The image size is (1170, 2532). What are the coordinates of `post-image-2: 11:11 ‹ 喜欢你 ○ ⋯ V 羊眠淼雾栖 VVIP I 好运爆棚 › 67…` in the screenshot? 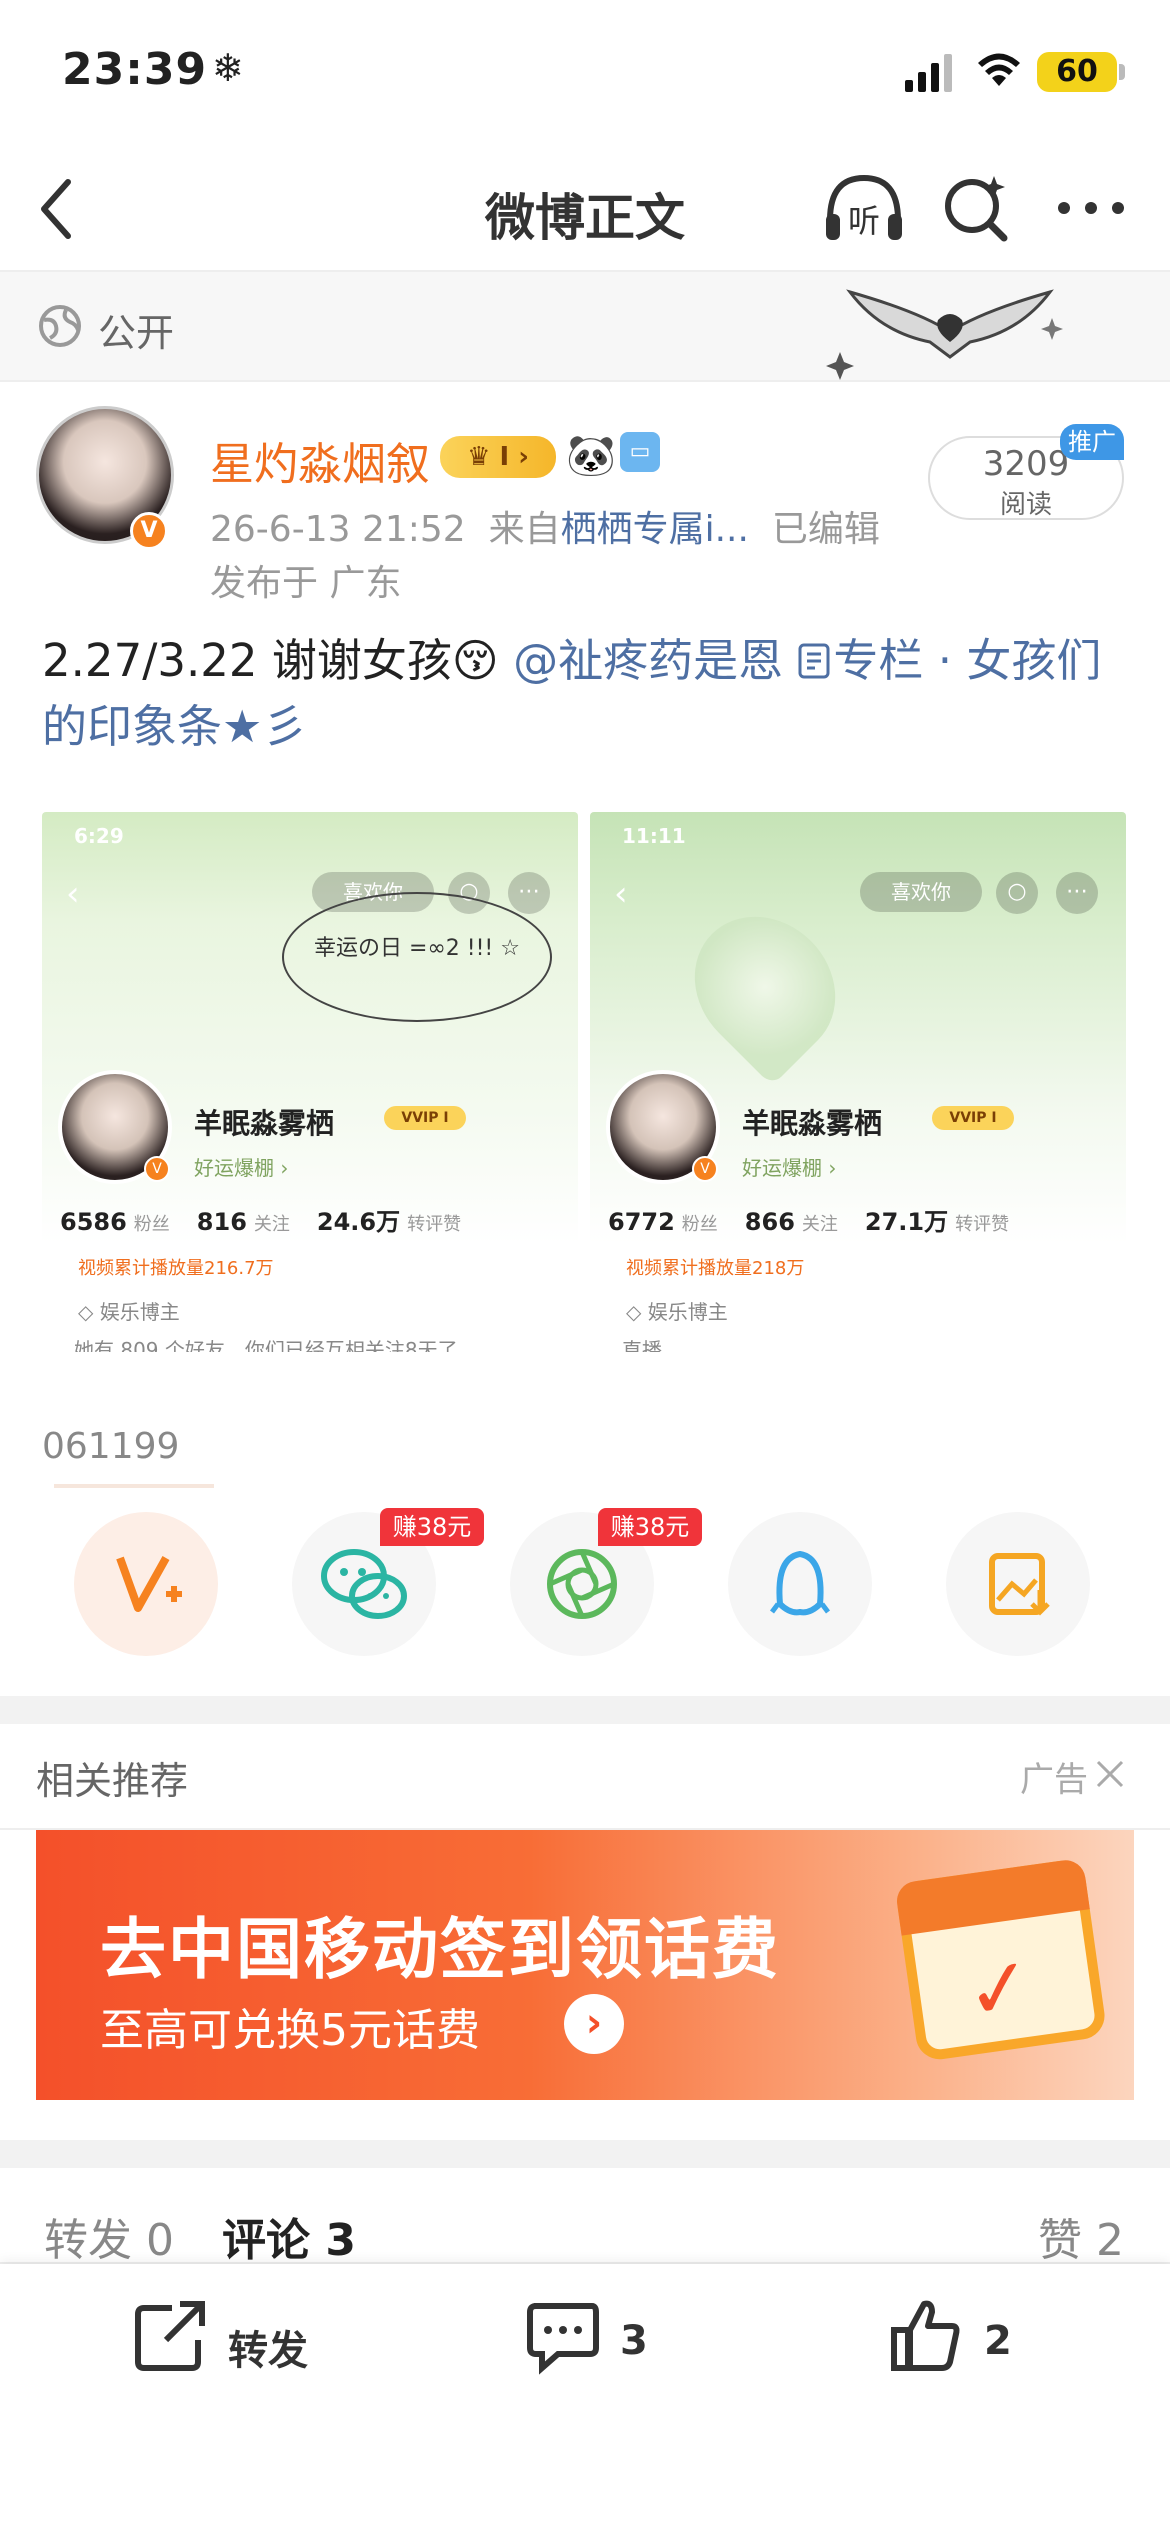 It's located at (858, 1082).